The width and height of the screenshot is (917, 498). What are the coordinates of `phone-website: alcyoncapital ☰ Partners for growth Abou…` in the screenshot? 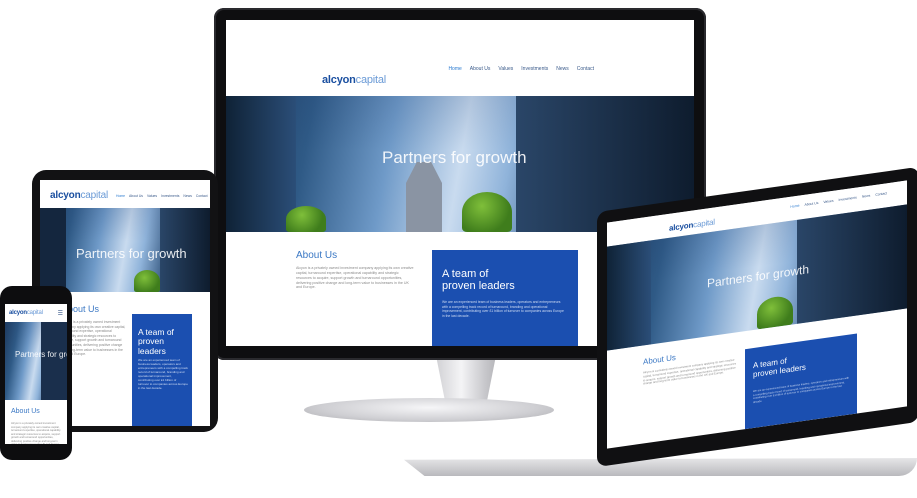 It's located at (36, 374).